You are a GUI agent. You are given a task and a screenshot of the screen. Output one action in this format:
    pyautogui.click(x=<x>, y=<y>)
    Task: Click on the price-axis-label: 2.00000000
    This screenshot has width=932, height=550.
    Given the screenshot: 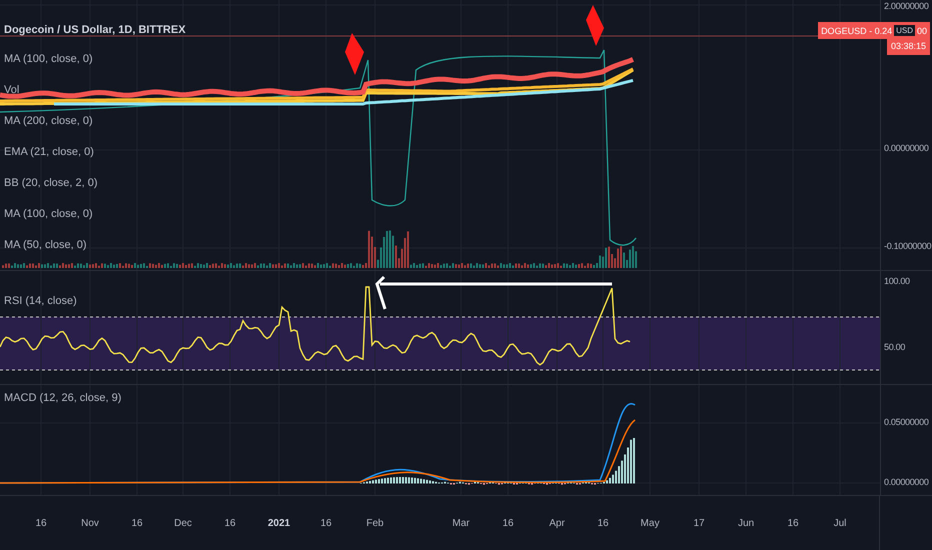 What is the action you would take?
    pyautogui.click(x=906, y=6)
    